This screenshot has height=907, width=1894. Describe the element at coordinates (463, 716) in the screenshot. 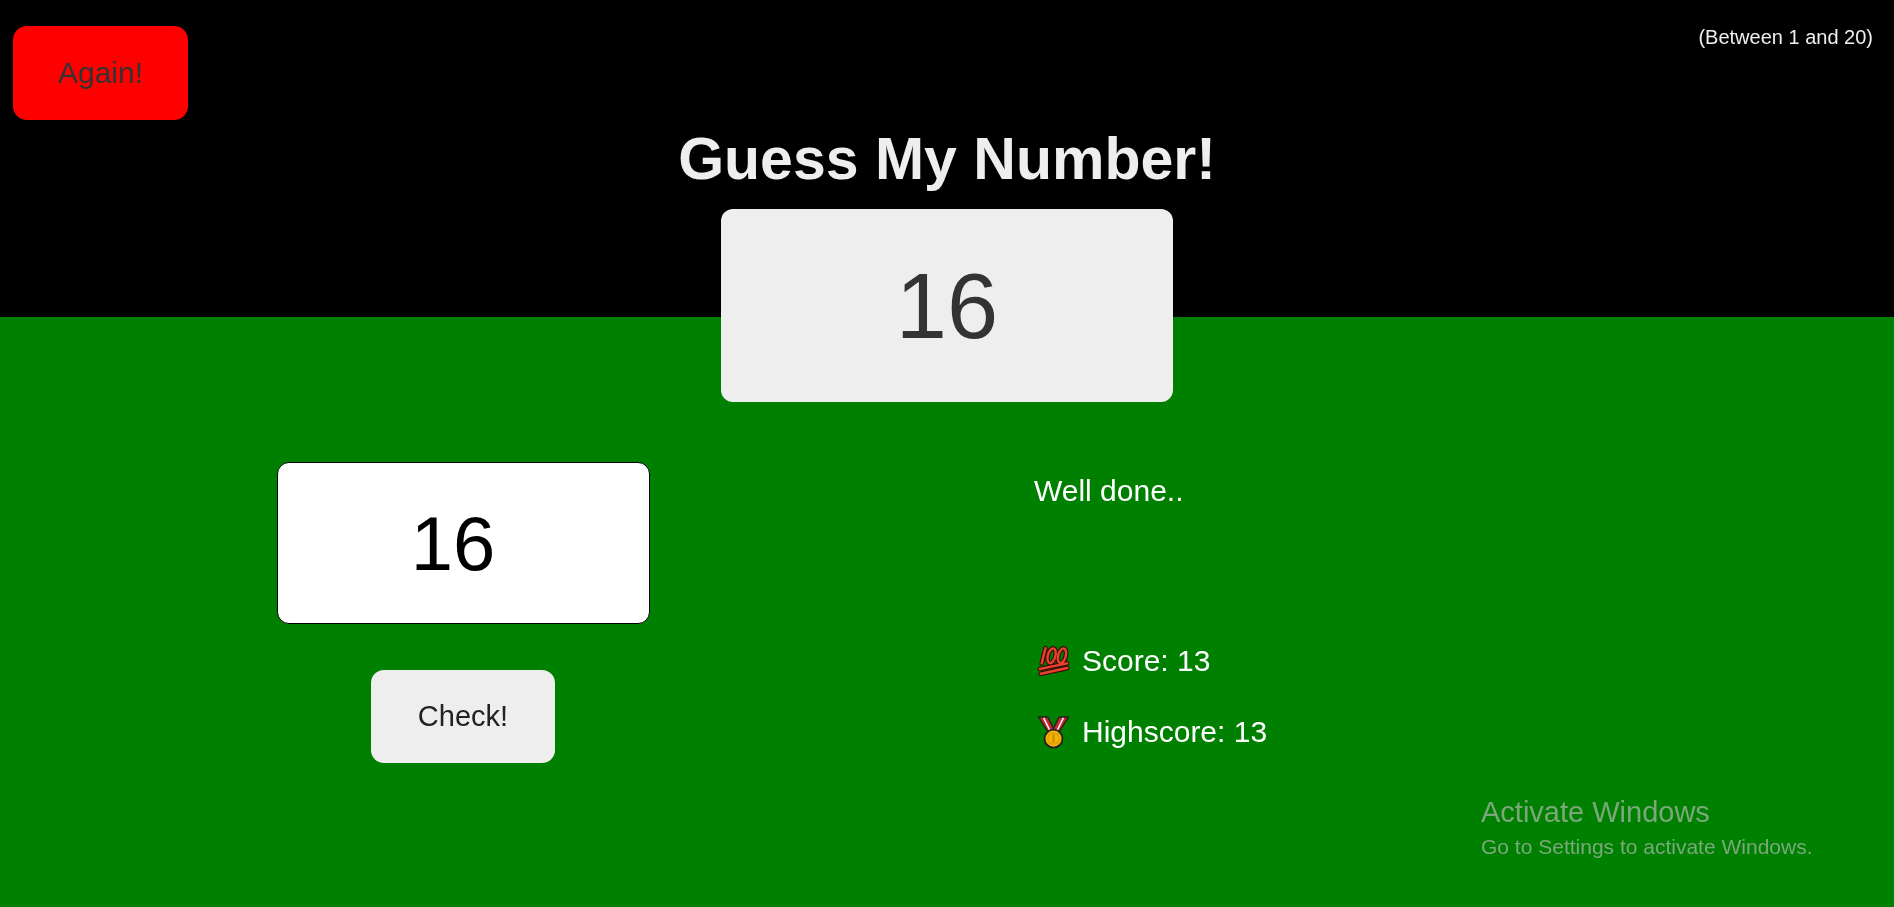

I see `check-button: Check!` at that location.